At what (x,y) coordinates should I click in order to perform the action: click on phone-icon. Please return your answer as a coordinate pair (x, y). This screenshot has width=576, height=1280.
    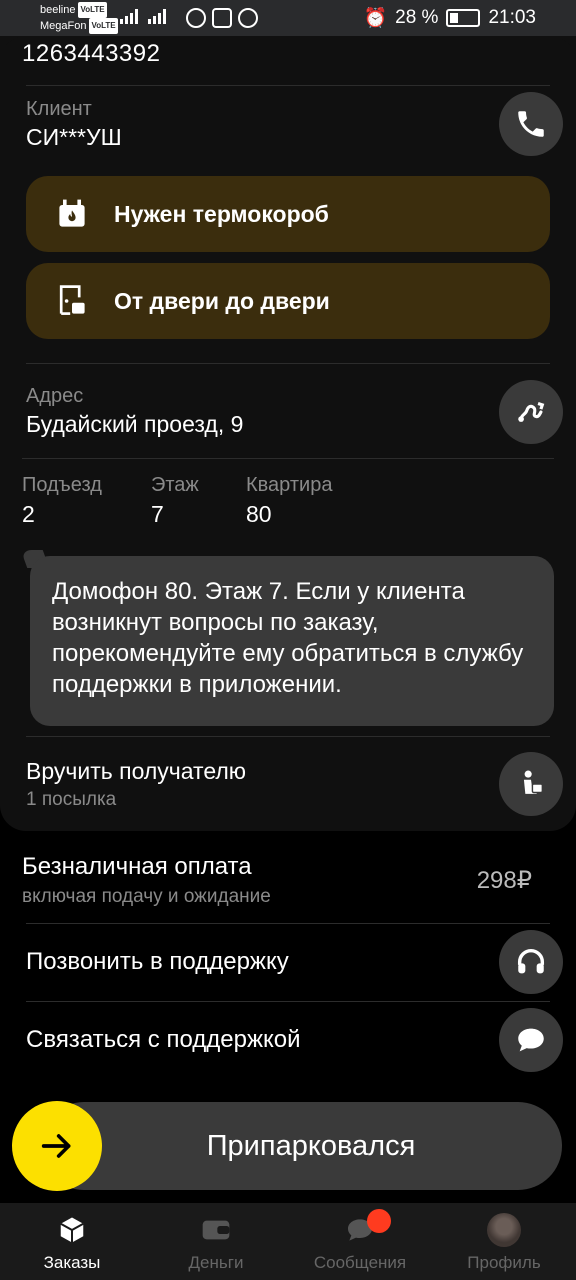
    Looking at the image, I should click on (531, 124).